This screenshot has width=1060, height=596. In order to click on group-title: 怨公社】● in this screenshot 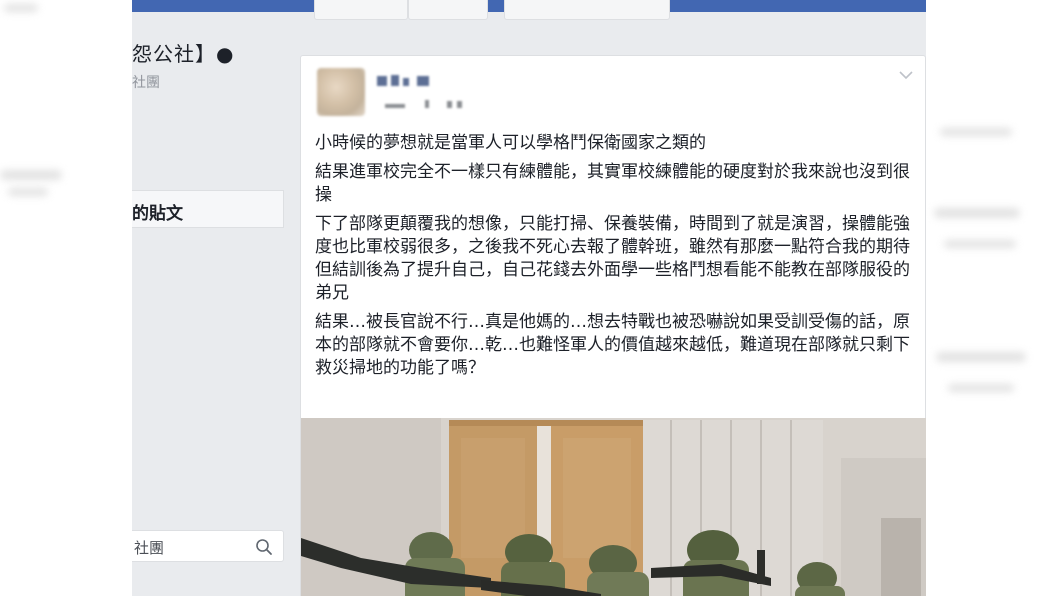, I will do `click(183, 52)`.